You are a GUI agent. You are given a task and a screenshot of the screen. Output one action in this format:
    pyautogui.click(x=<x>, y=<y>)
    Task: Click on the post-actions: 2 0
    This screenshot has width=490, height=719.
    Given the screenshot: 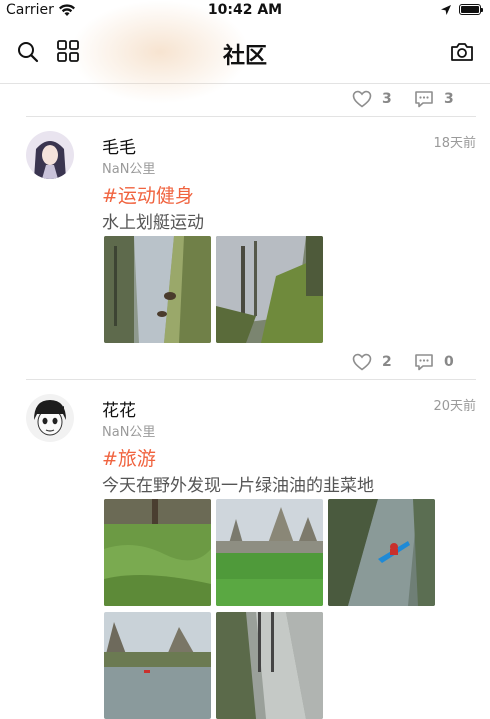 What is the action you would take?
    pyautogui.click(x=414, y=363)
    